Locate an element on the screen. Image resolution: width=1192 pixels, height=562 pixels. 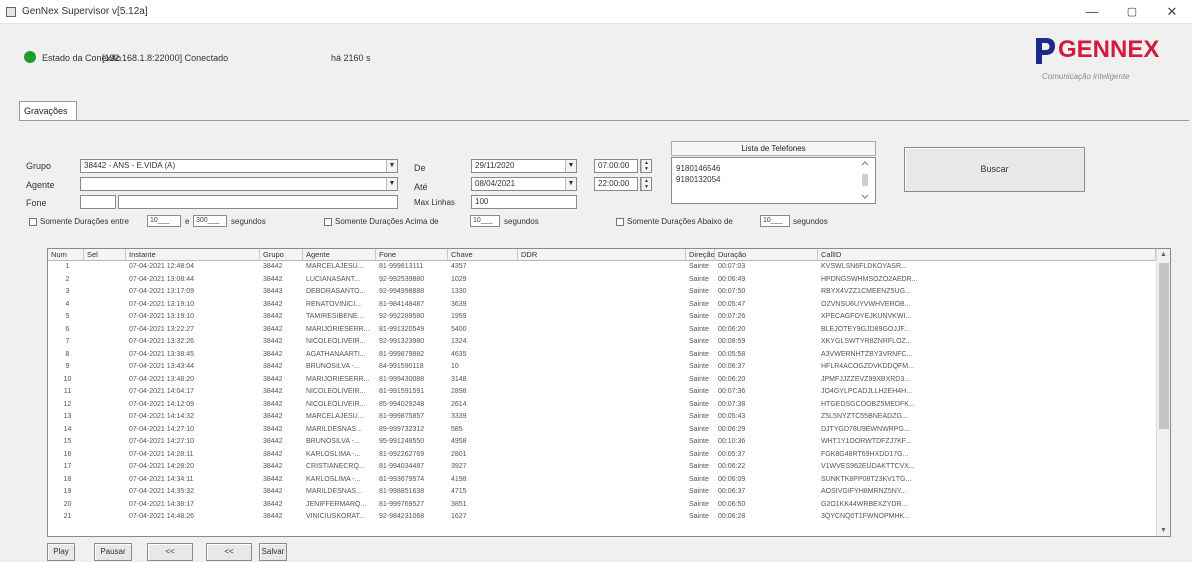
header-col-chave: Chave is located at coordinates (483, 255).